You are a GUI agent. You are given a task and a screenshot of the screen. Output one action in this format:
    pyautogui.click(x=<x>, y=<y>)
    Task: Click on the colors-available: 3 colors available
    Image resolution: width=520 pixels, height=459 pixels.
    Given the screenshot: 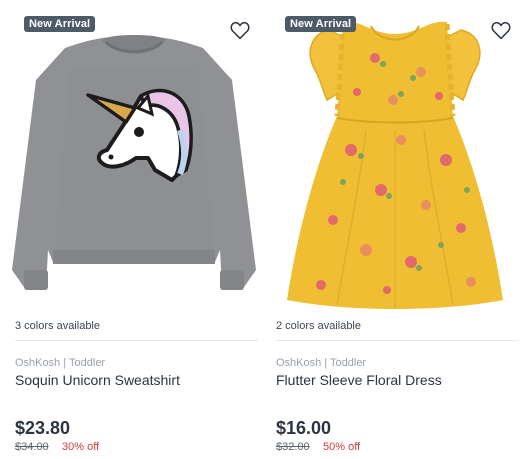 What is the action you would take?
    pyautogui.click(x=57, y=326)
    